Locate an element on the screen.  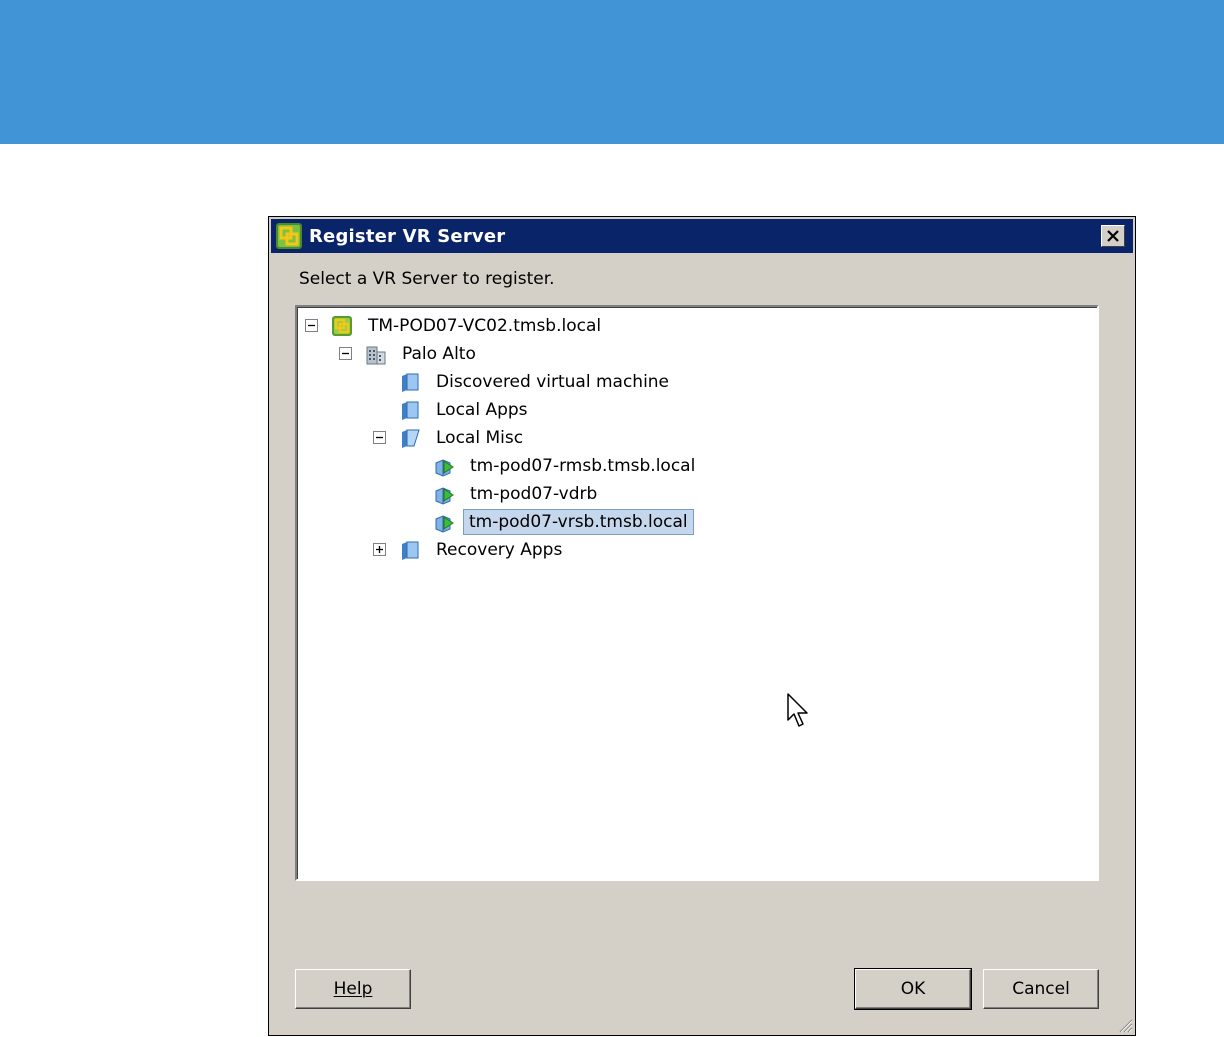
cancel-button-label: Cancel is located at coordinates (1041, 989).